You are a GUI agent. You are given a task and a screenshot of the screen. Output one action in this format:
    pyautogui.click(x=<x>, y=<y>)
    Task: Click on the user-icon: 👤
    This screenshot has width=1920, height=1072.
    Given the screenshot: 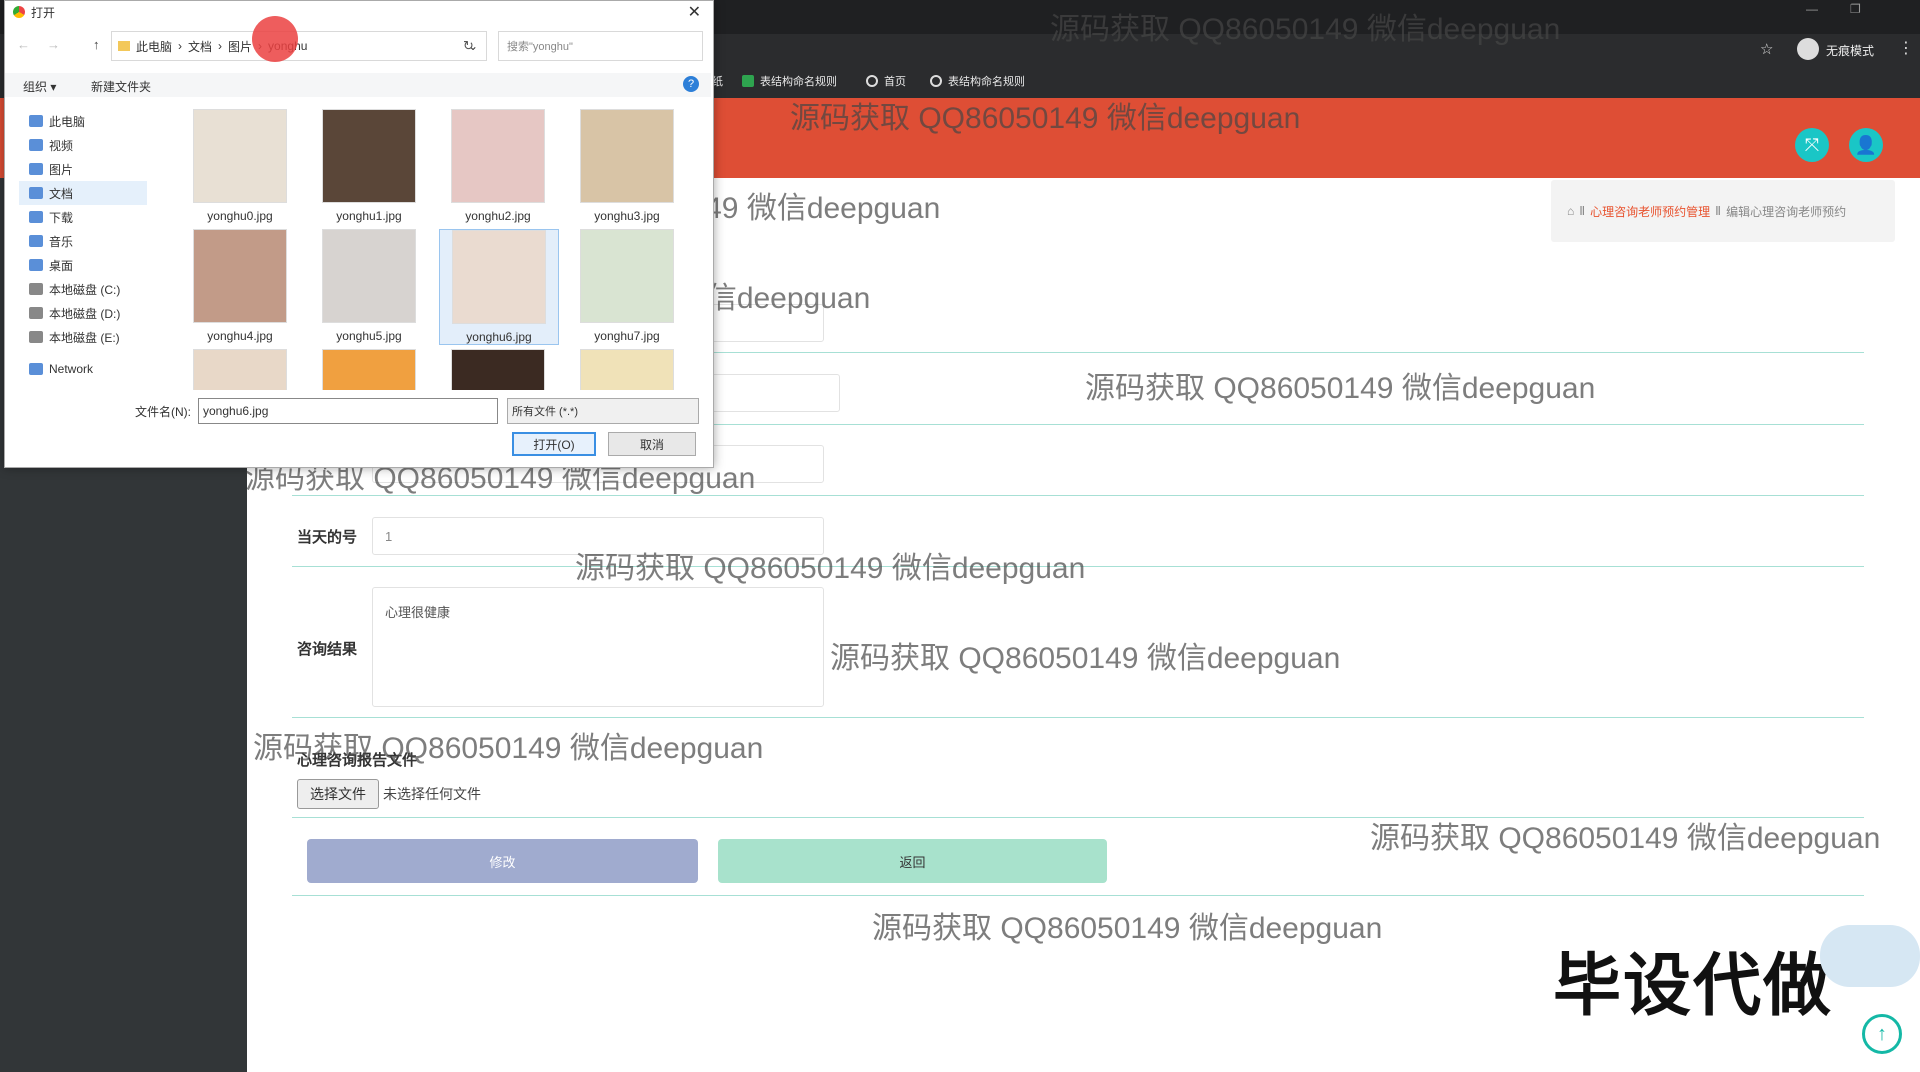 What is the action you would take?
    pyautogui.click(x=1866, y=144)
    